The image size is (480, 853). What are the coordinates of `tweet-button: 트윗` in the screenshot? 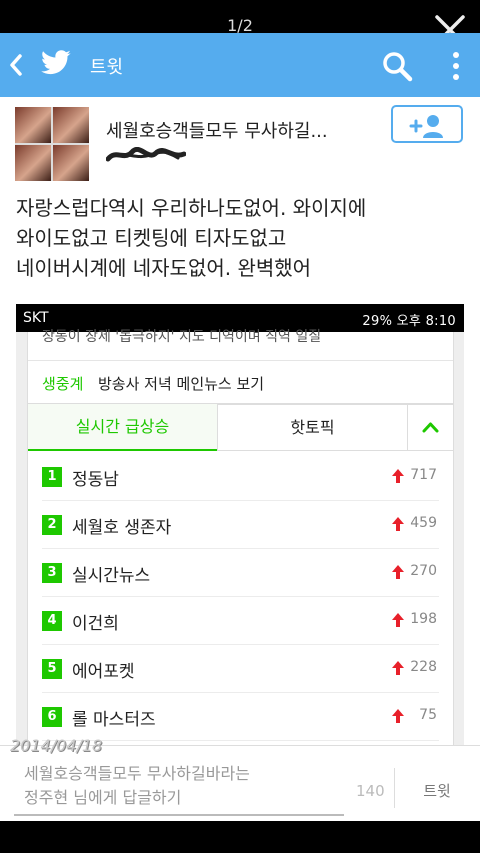 It's located at (437, 790).